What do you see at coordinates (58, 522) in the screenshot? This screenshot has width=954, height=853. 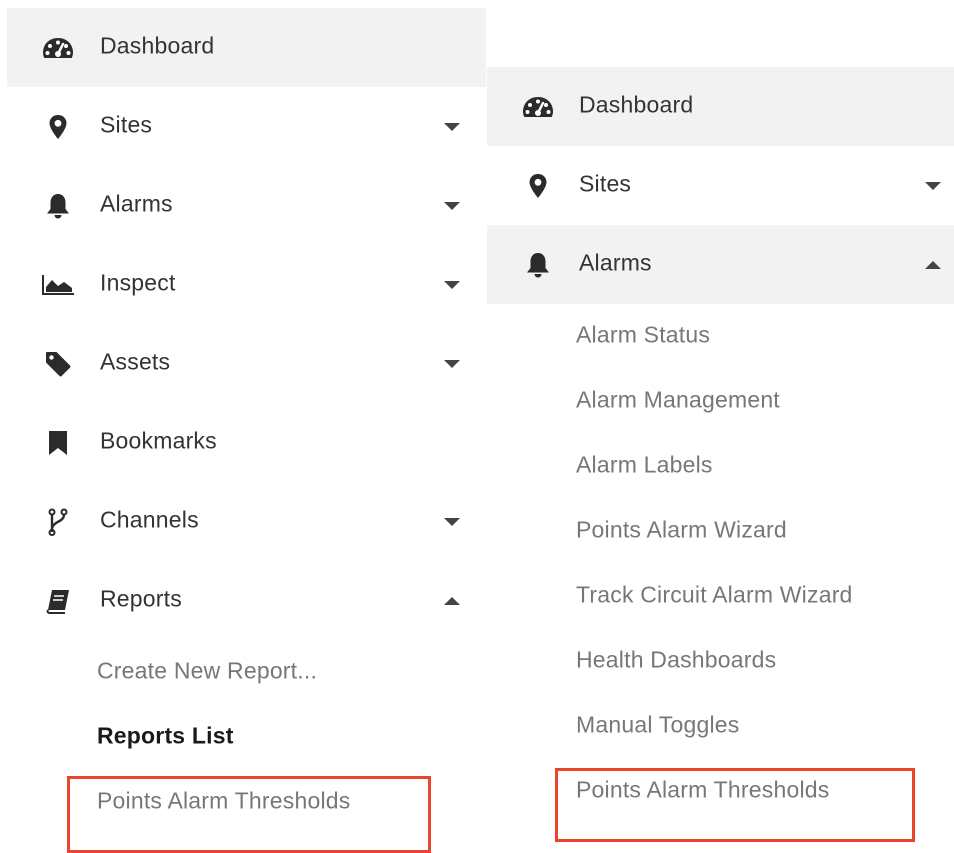 I see `branch-icon` at bounding box center [58, 522].